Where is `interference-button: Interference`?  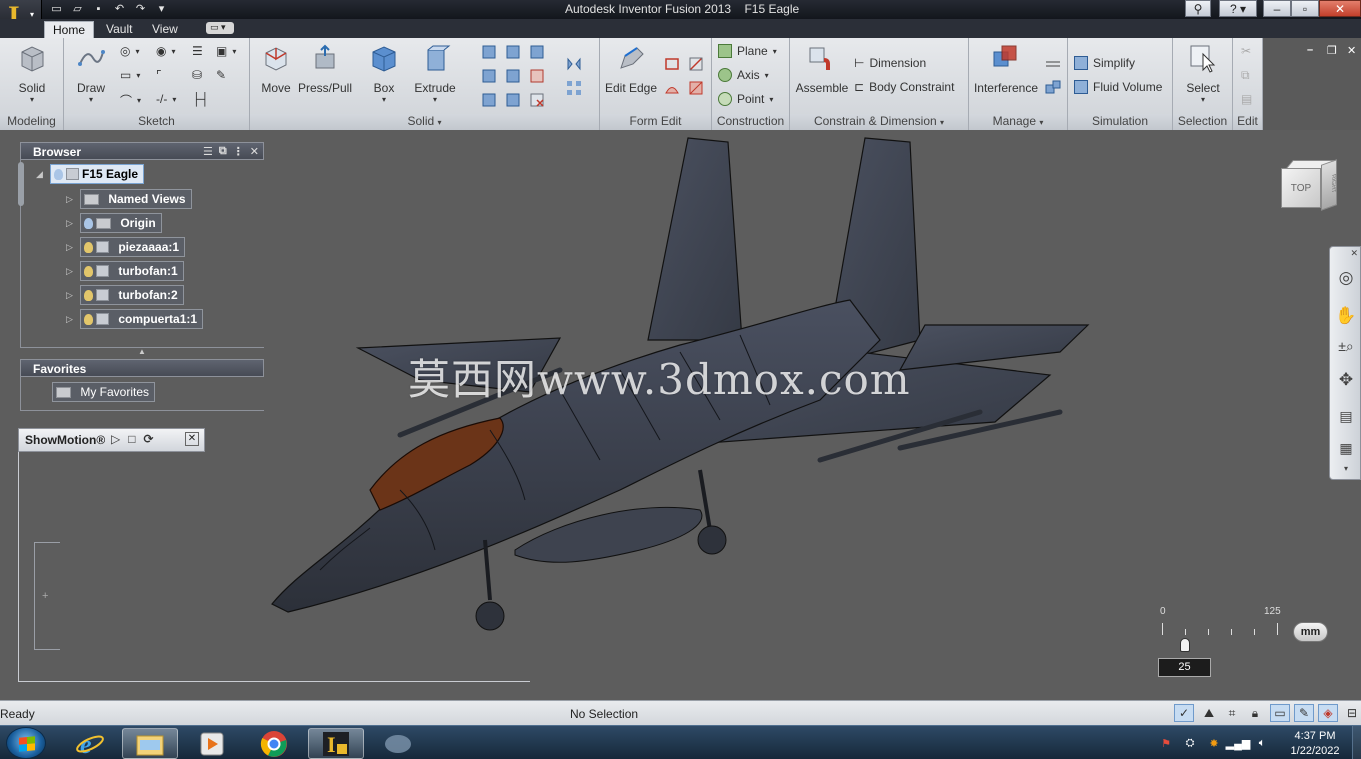 interference-button: Interference is located at coordinates (1006, 68).